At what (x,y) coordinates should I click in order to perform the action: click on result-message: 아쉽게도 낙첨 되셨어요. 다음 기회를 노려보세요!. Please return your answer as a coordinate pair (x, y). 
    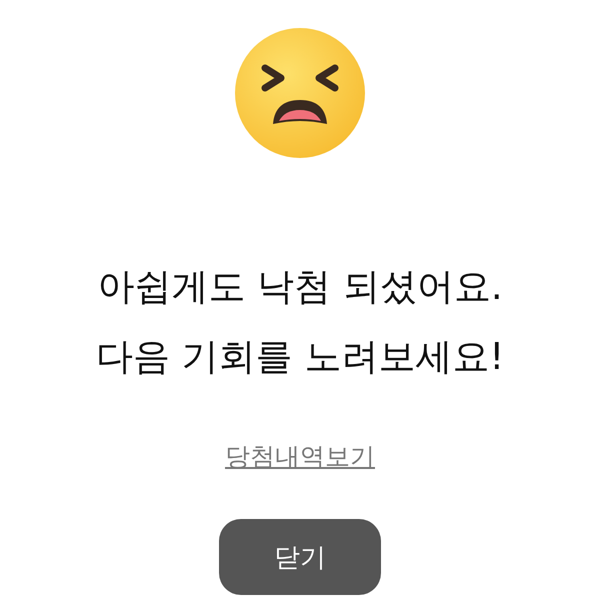
    Looking at the image, I should click on (300, 322).